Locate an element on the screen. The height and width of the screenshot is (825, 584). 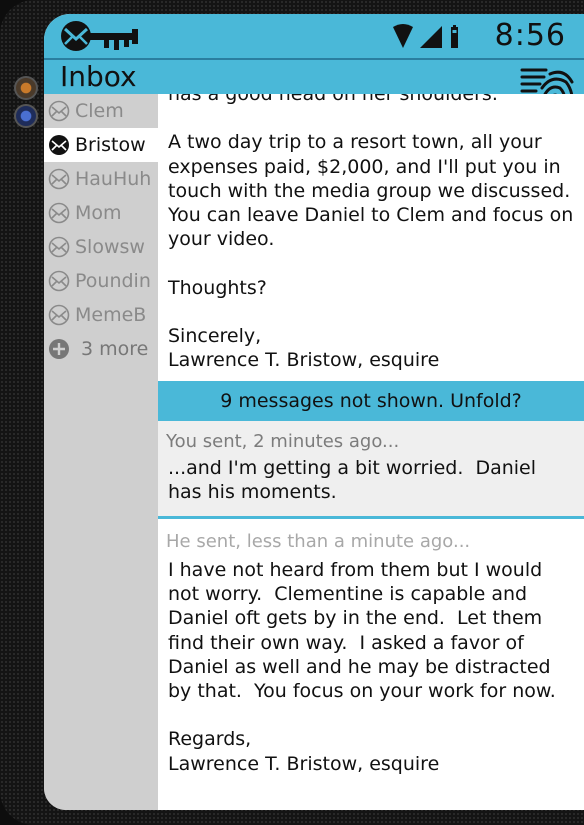
sidebar-item-bristow: Bristow is located at coordinates (101, 145).